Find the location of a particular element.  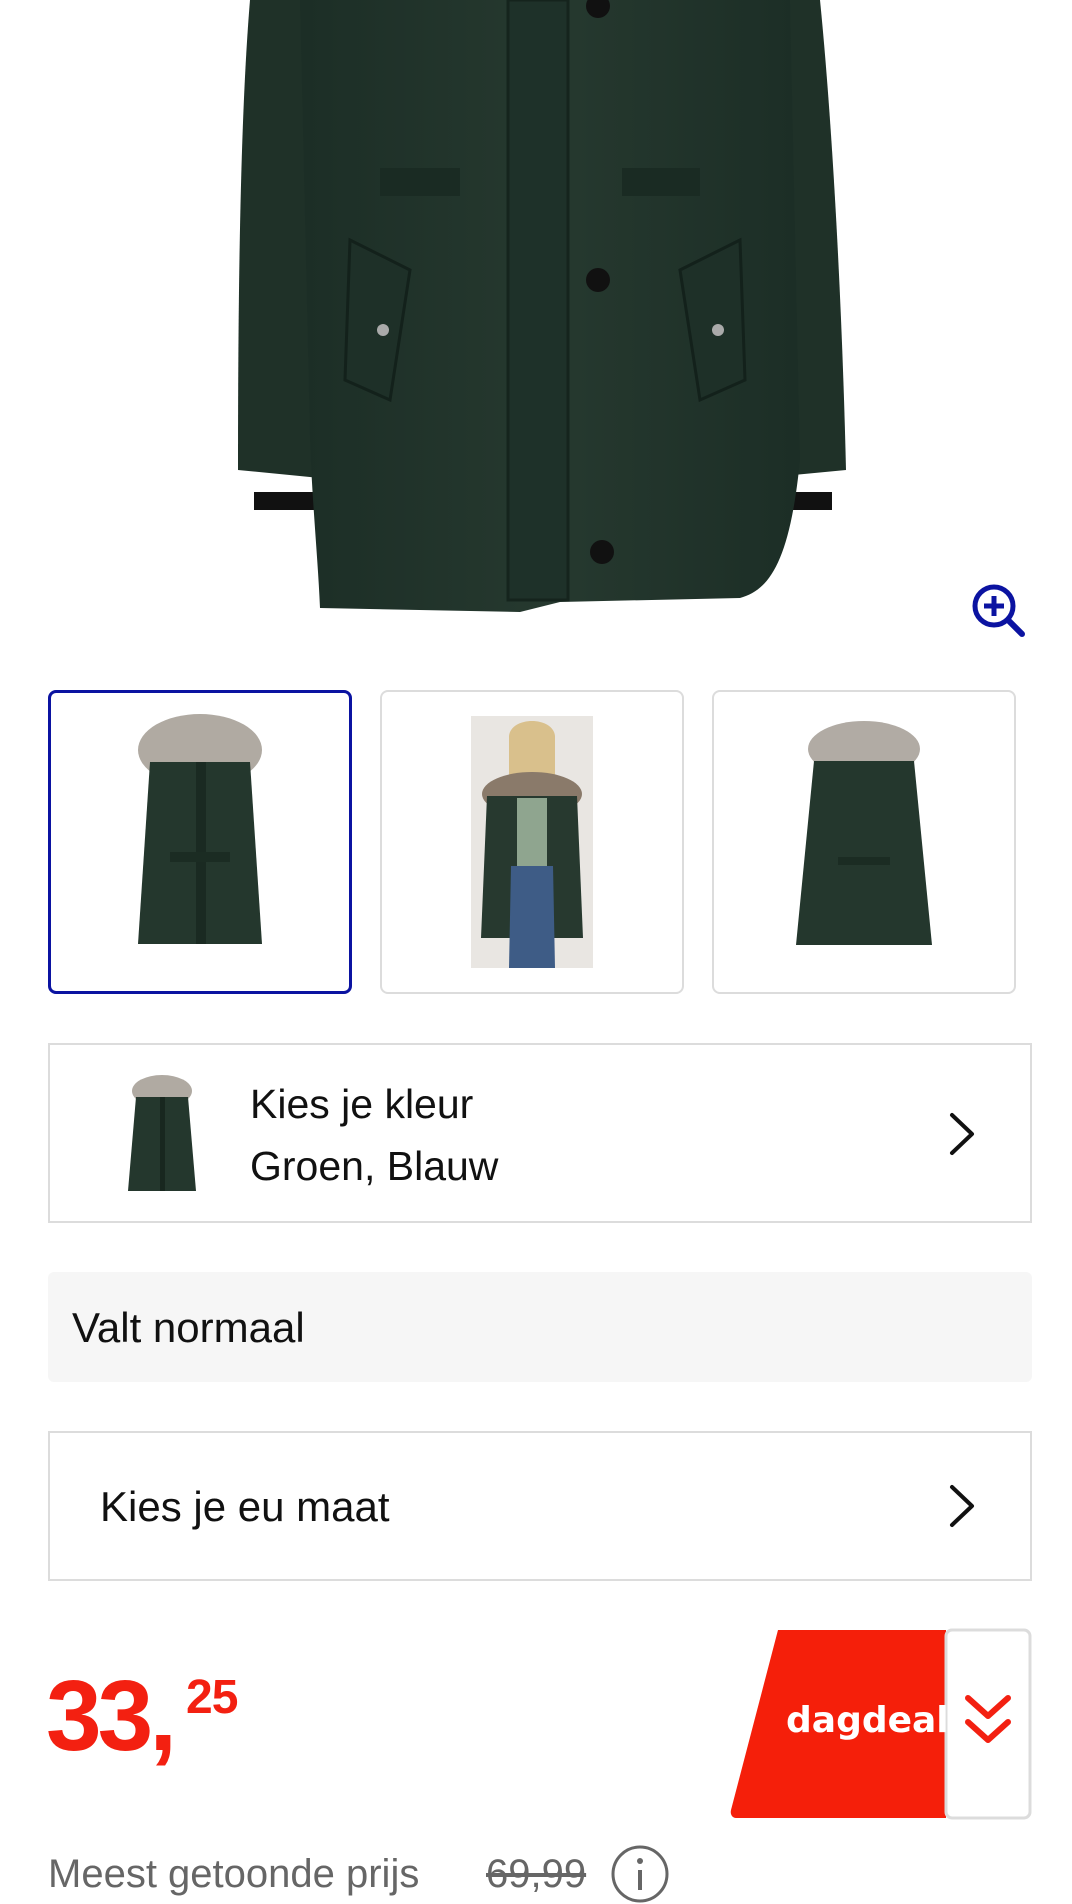

parka-back-thumb is located at coordinates (864, 833).